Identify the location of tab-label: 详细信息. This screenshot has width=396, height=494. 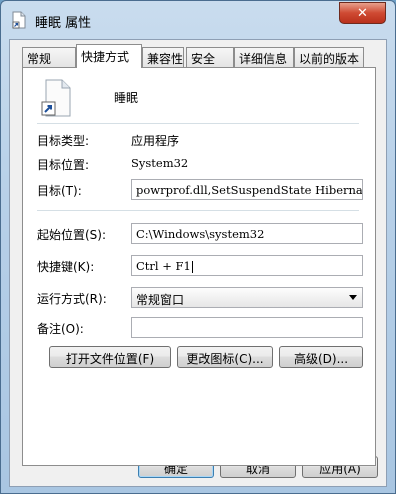
(263, 59).